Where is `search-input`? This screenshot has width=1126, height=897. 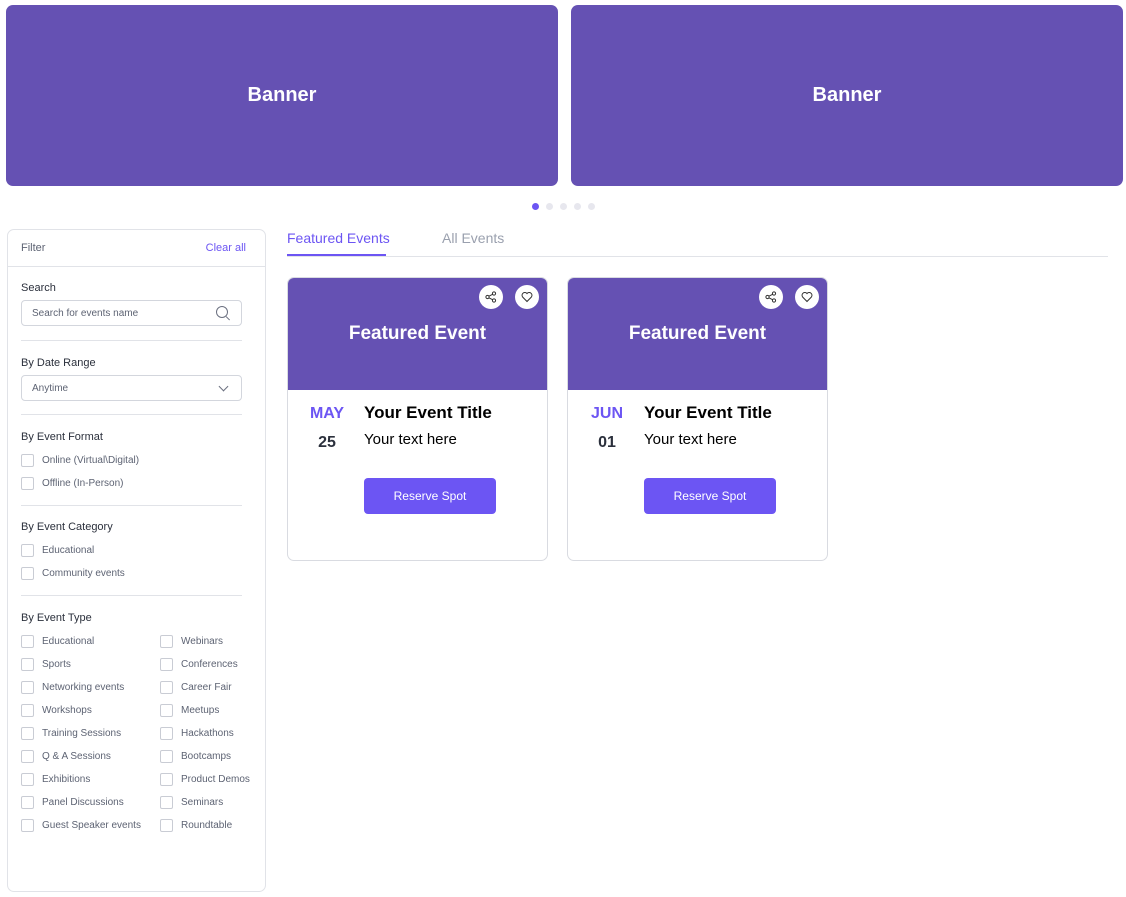
search-input is located at coordinates (123, 313).